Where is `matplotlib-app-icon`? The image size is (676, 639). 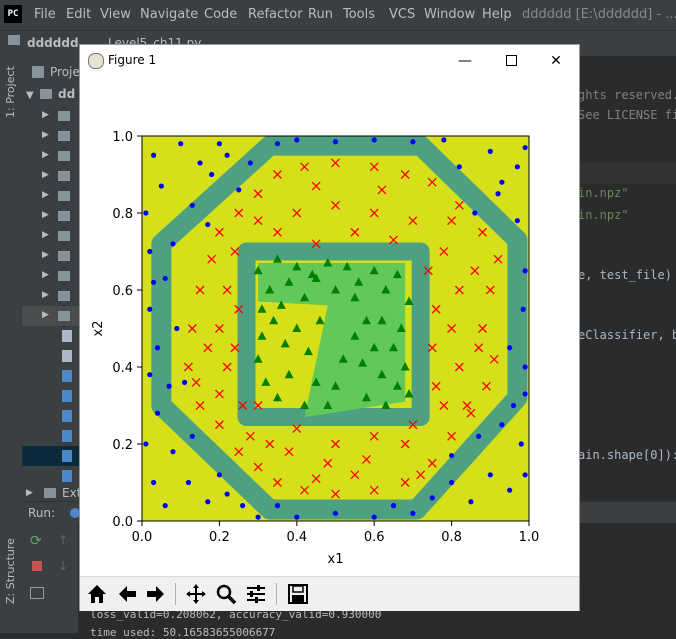
matplotlib-app-icon is located at coordinates (96, 61).